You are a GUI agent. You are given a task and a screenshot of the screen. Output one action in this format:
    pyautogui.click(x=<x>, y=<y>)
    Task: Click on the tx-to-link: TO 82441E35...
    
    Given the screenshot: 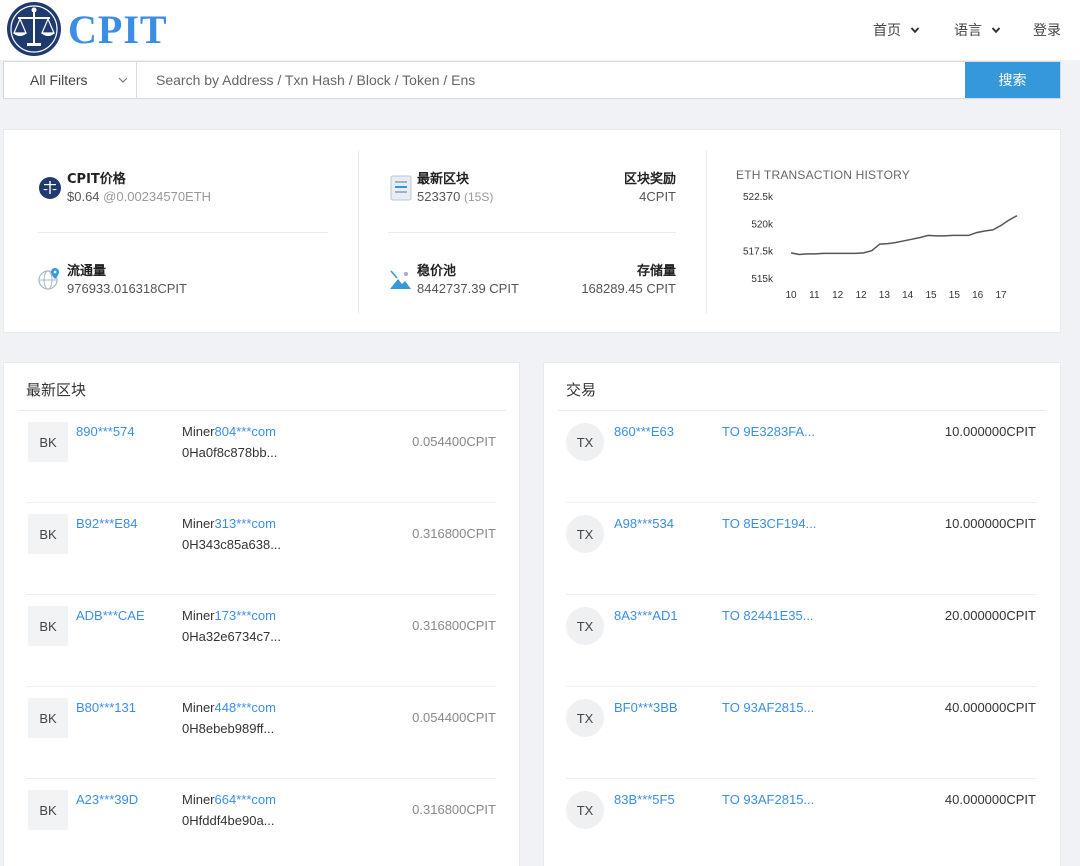 What is the action you would take?
    pyautogui.click(x=768, y=615)
    